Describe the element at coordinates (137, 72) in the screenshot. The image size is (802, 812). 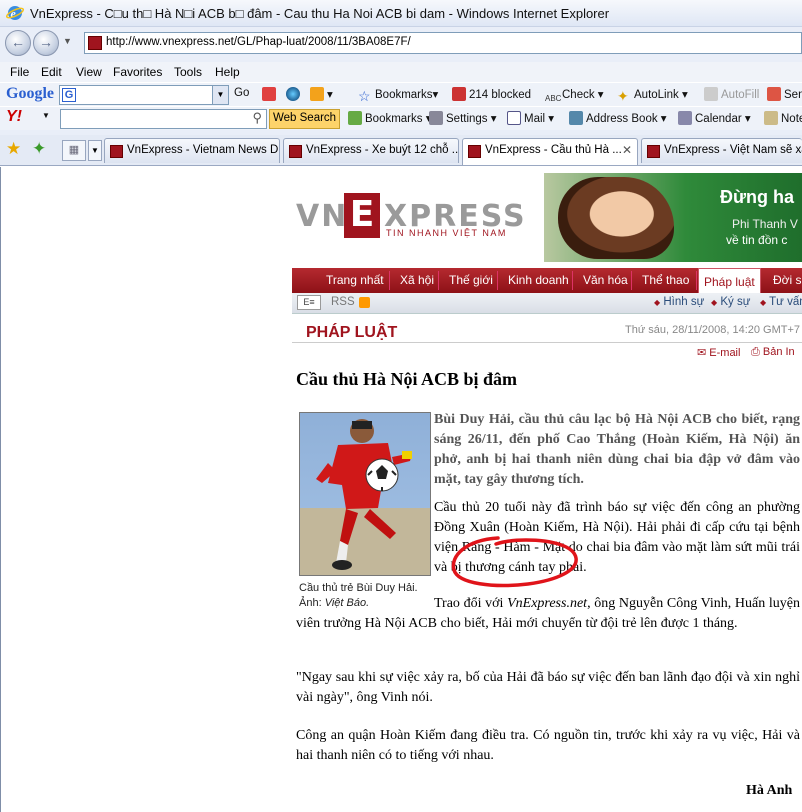
I see `menu-favorites: Favorites` at that location.